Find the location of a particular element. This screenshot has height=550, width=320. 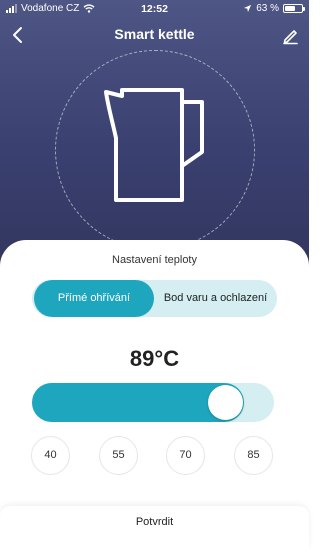

mode-toggle: Přímé ohřívání Bod varu a ochlazení is located at coordinates (154, 298).